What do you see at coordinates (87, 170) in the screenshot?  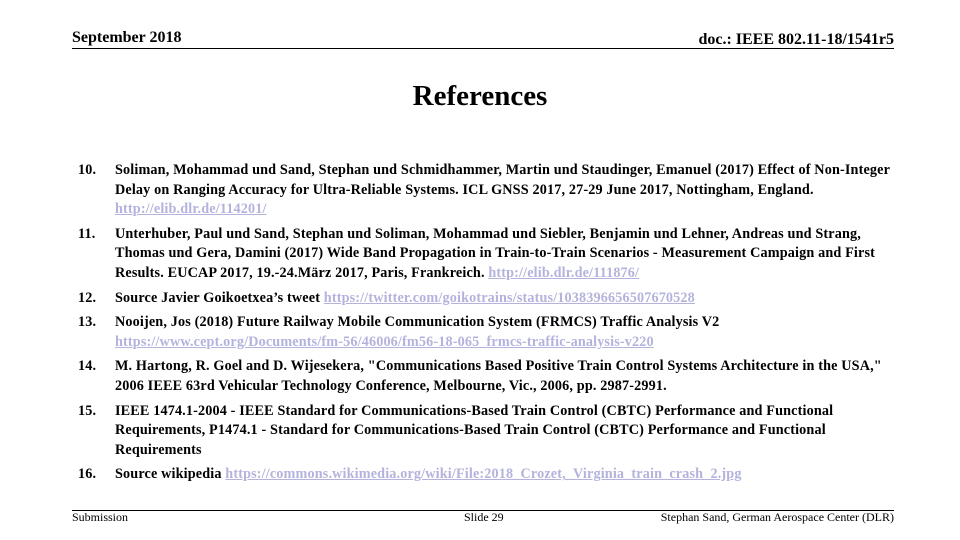 I see `reference-number: 10.` at bounding box center [87, 170].